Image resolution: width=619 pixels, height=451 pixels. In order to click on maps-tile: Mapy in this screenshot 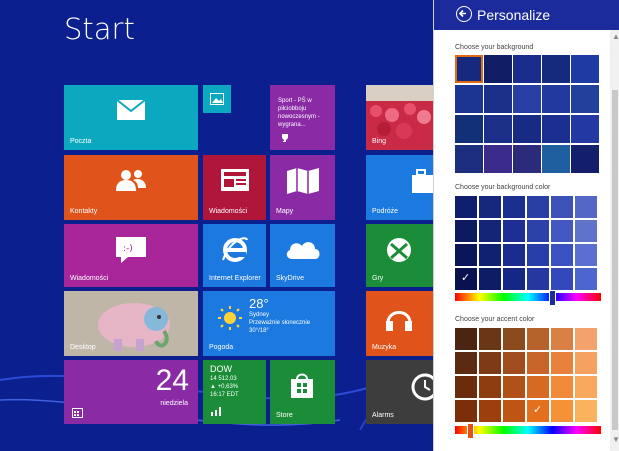, I will do `click(302, 187)`.